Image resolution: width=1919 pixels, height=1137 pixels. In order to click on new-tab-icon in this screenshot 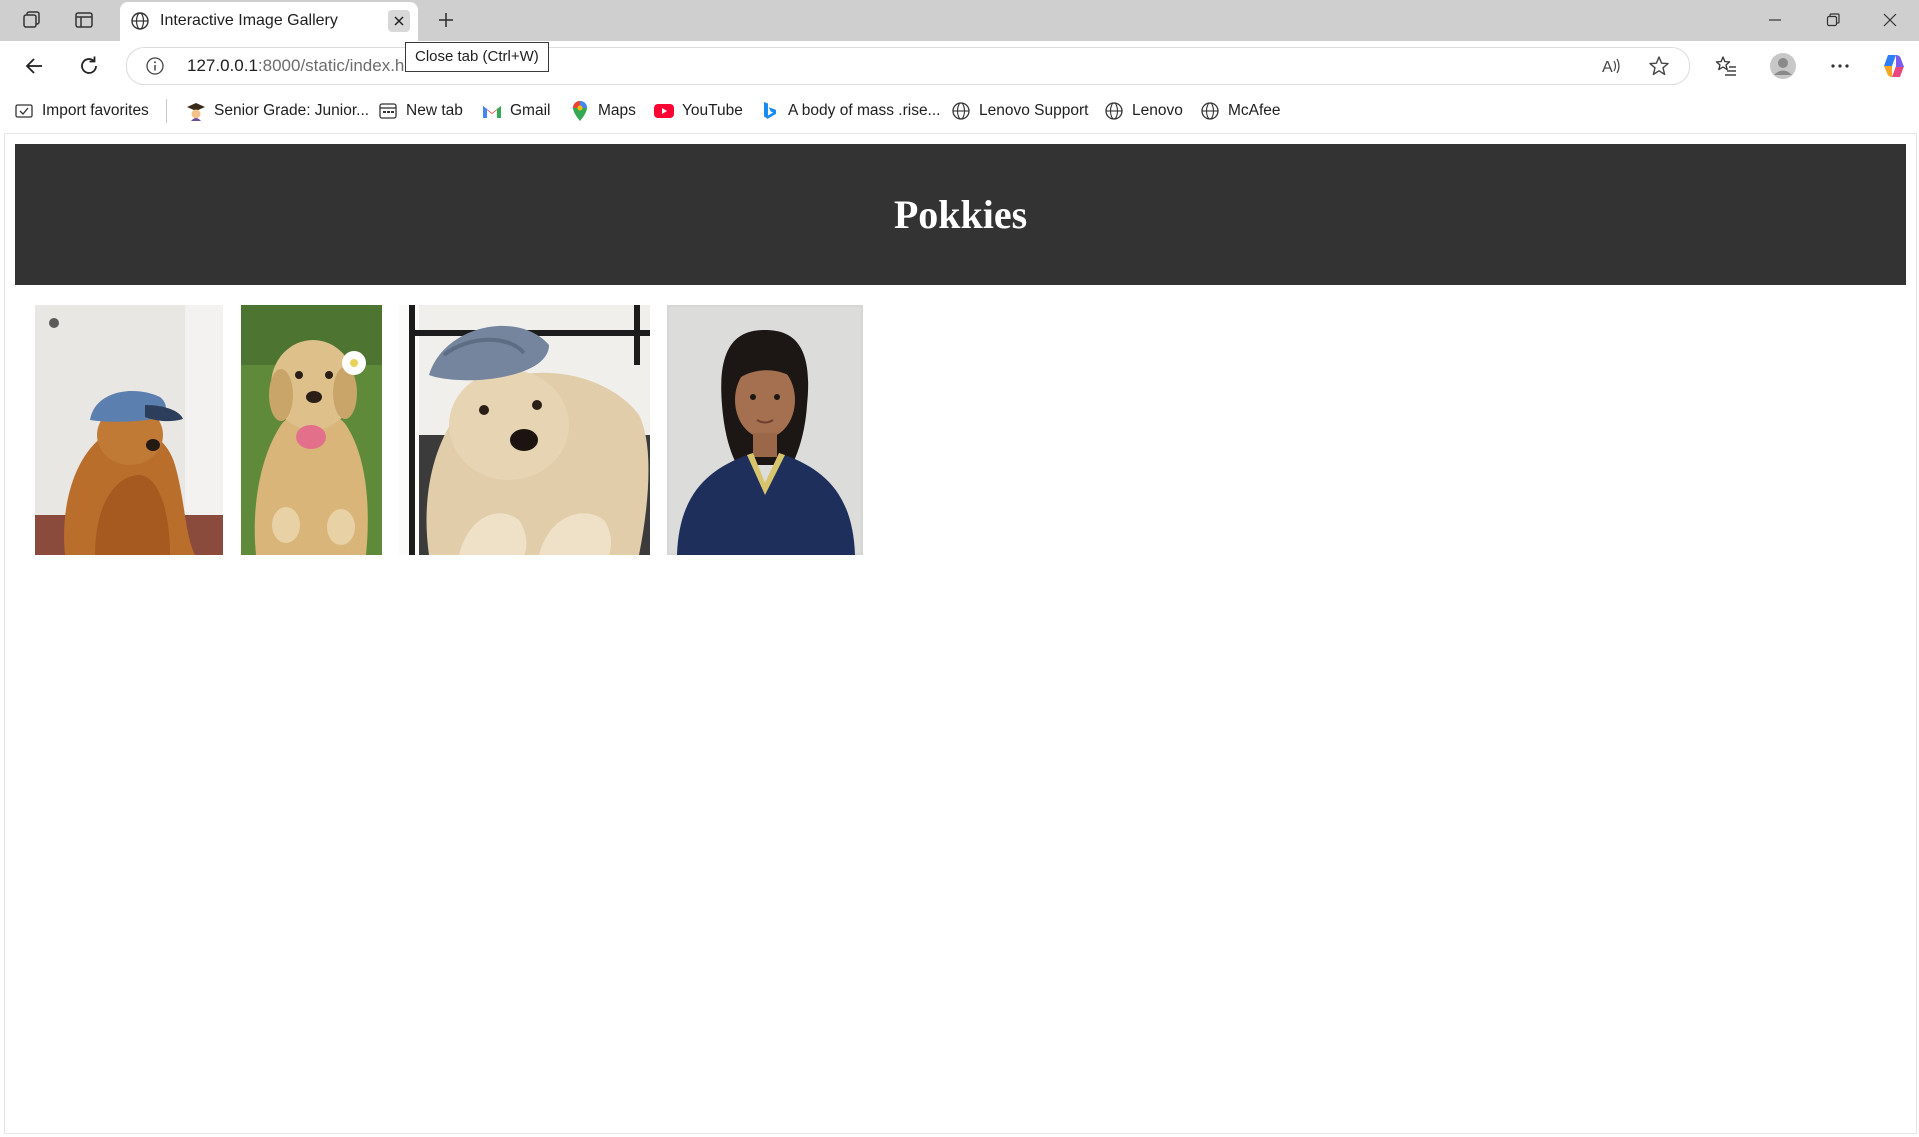, I will do `click(388, 111)`.